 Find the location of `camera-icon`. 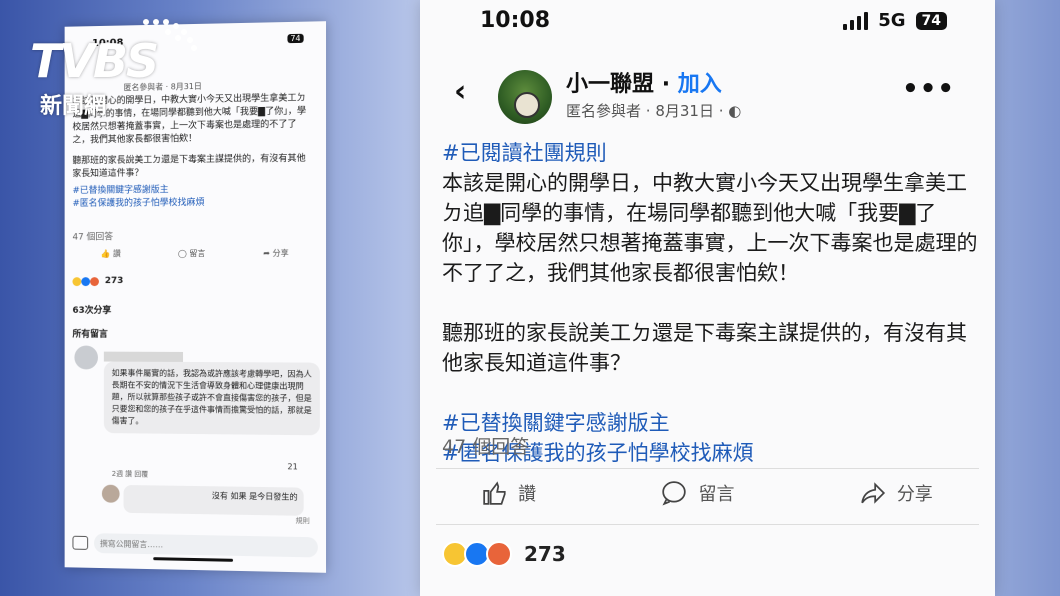

camera-icon is located at coordinates (80, 542).